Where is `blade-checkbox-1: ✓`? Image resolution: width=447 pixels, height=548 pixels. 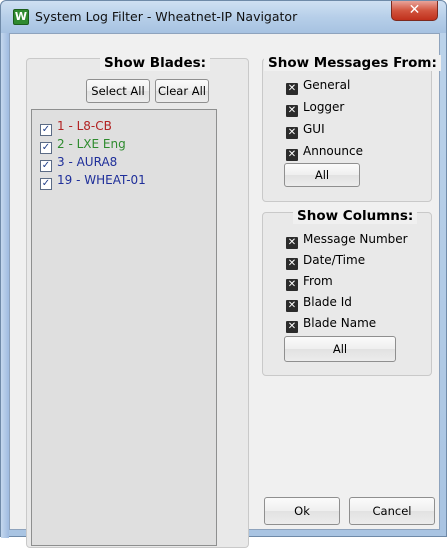
blade-checkbox-1: ✓ is located at coordinates (46, 130).